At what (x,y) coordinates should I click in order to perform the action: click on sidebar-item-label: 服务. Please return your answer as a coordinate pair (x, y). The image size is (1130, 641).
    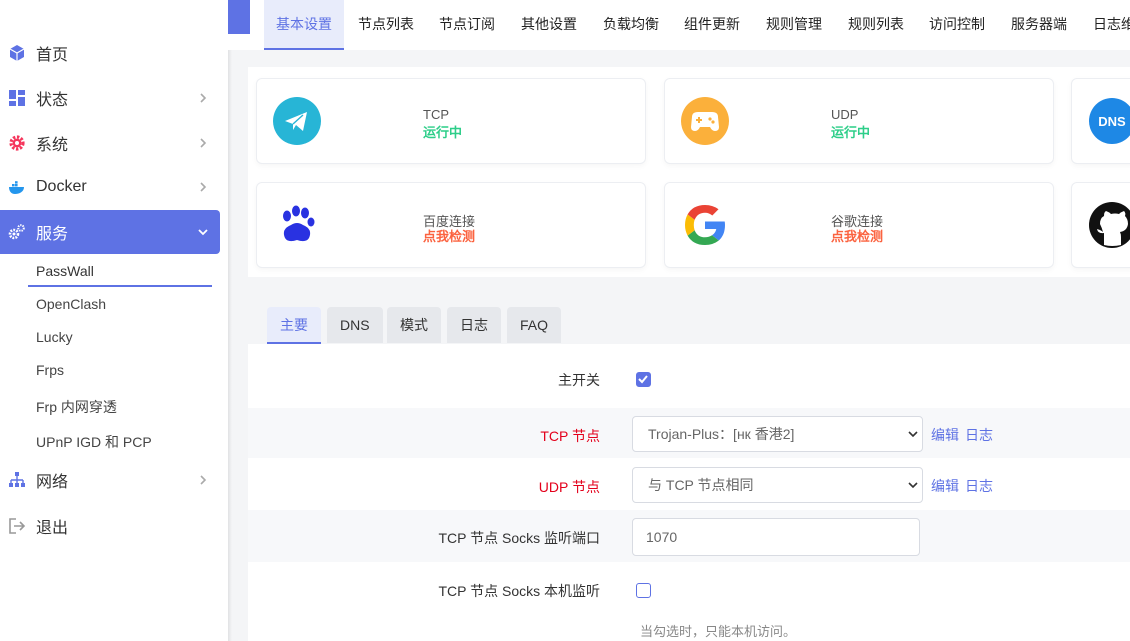
    Looking at the image, I should click on (52, 234).